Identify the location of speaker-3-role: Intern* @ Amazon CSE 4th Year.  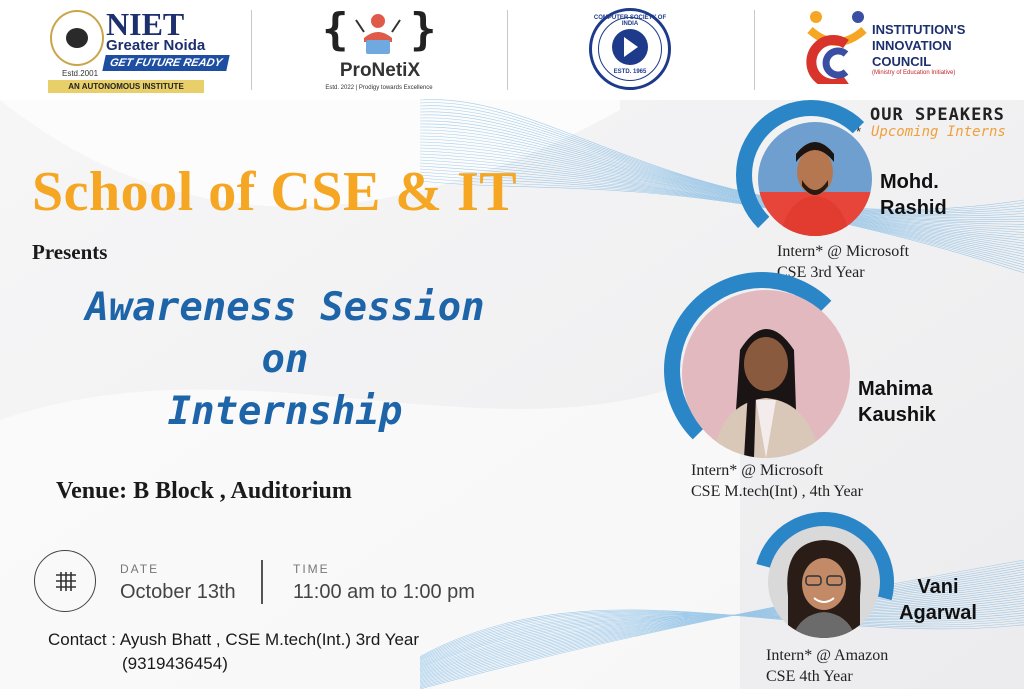
(827, 666).